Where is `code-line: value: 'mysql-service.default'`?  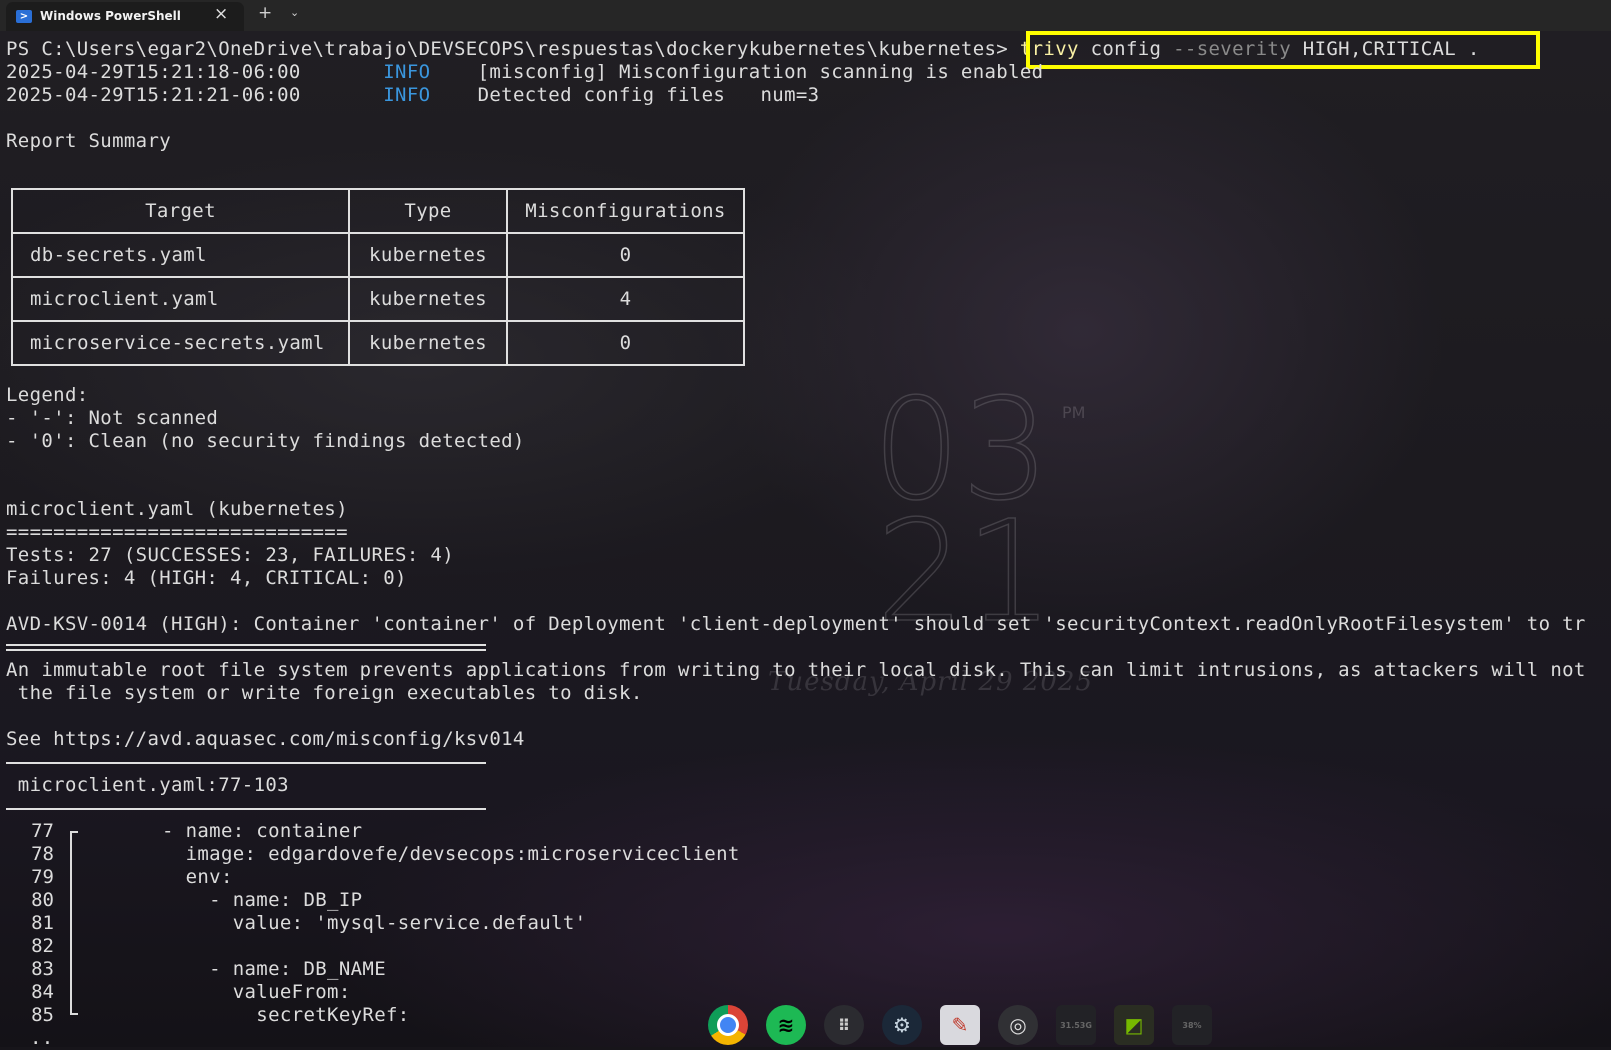 code-line: value: 'mysql-service.default' is located at coordinates (374, 923).